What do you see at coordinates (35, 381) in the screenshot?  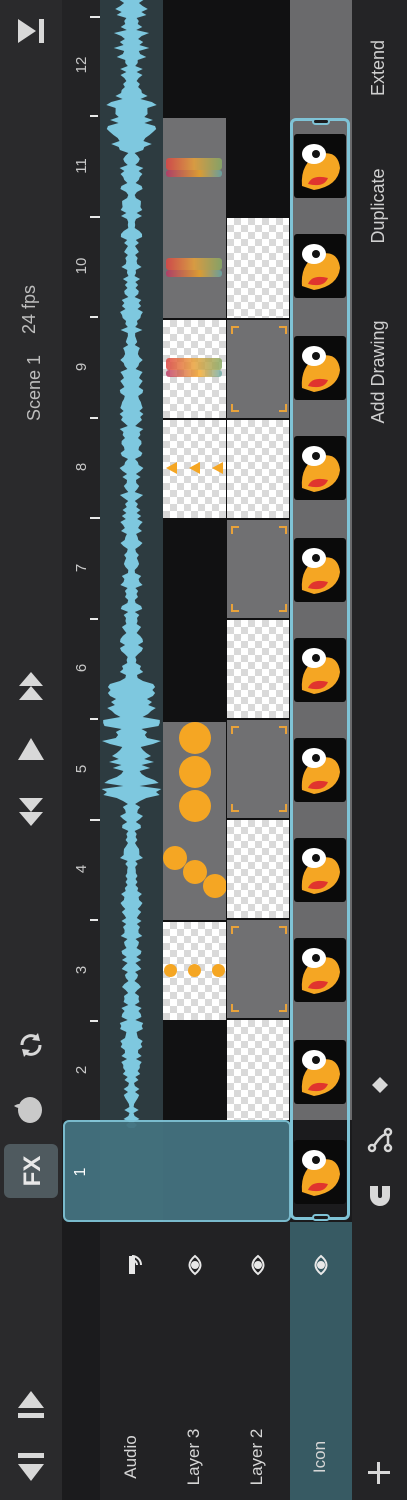 I see `scene-label: Scene 1` at bounding box center [35, 381].